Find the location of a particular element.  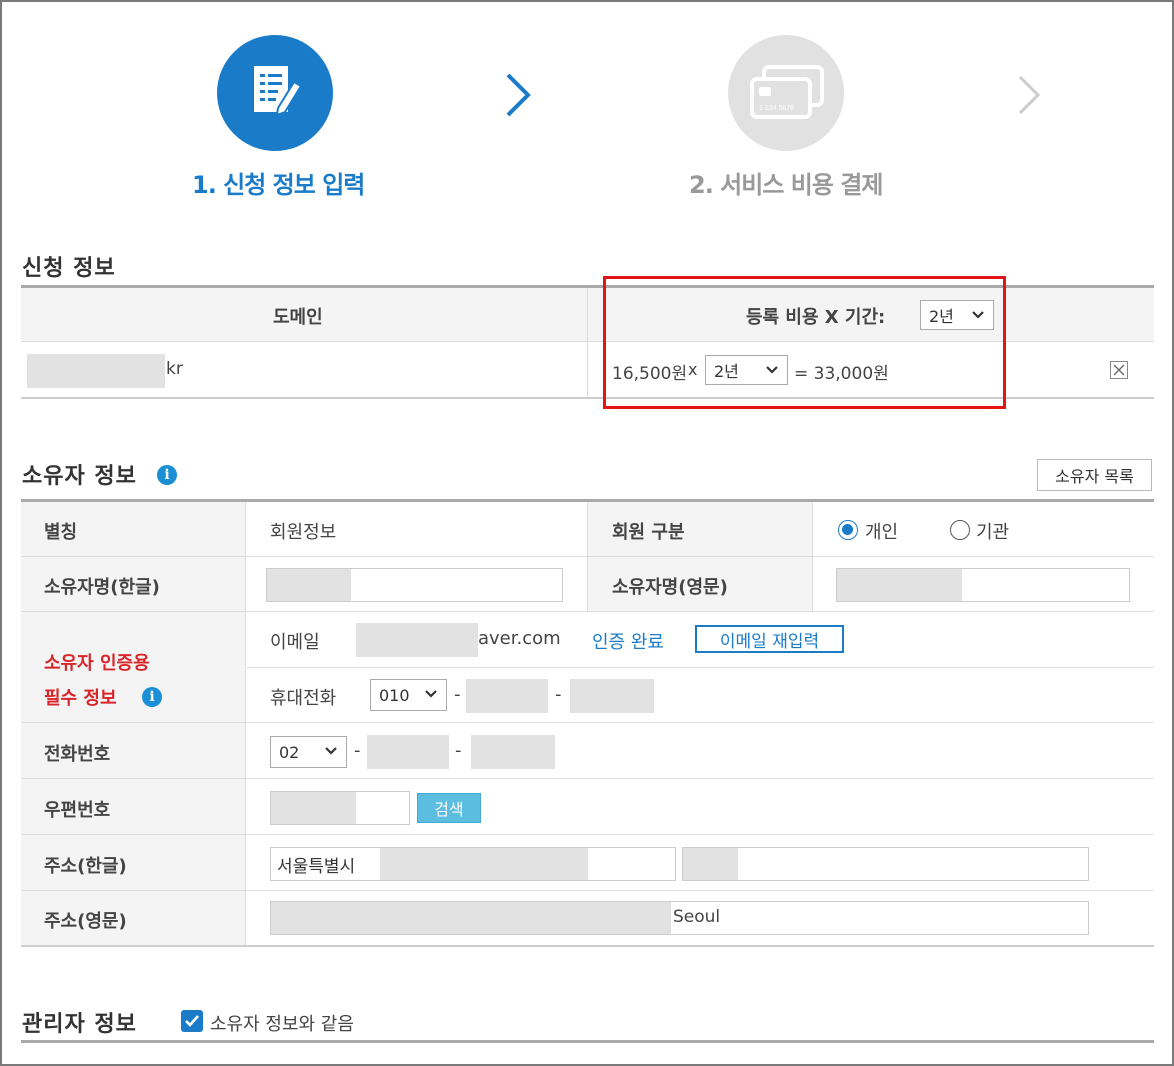

card-number-text: 1 234 5678 is located at coordinates (776, 108).